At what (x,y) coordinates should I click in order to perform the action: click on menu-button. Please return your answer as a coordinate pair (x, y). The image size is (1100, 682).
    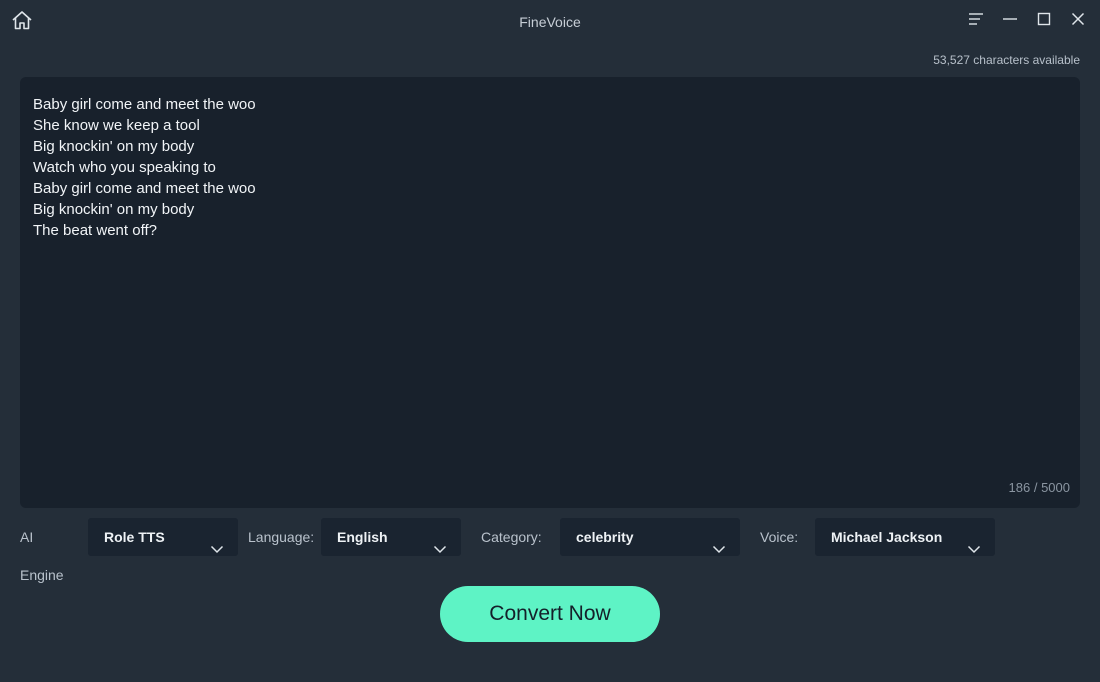
    Looking at the image, I should click on (976, 21).